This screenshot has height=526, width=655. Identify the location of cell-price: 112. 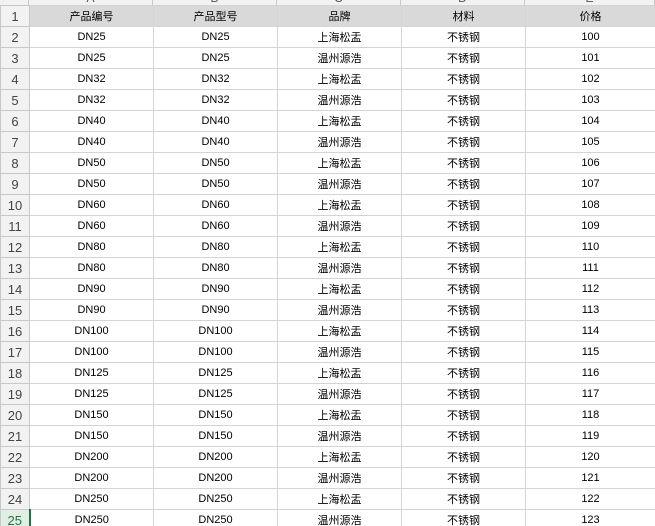
(590, 289).